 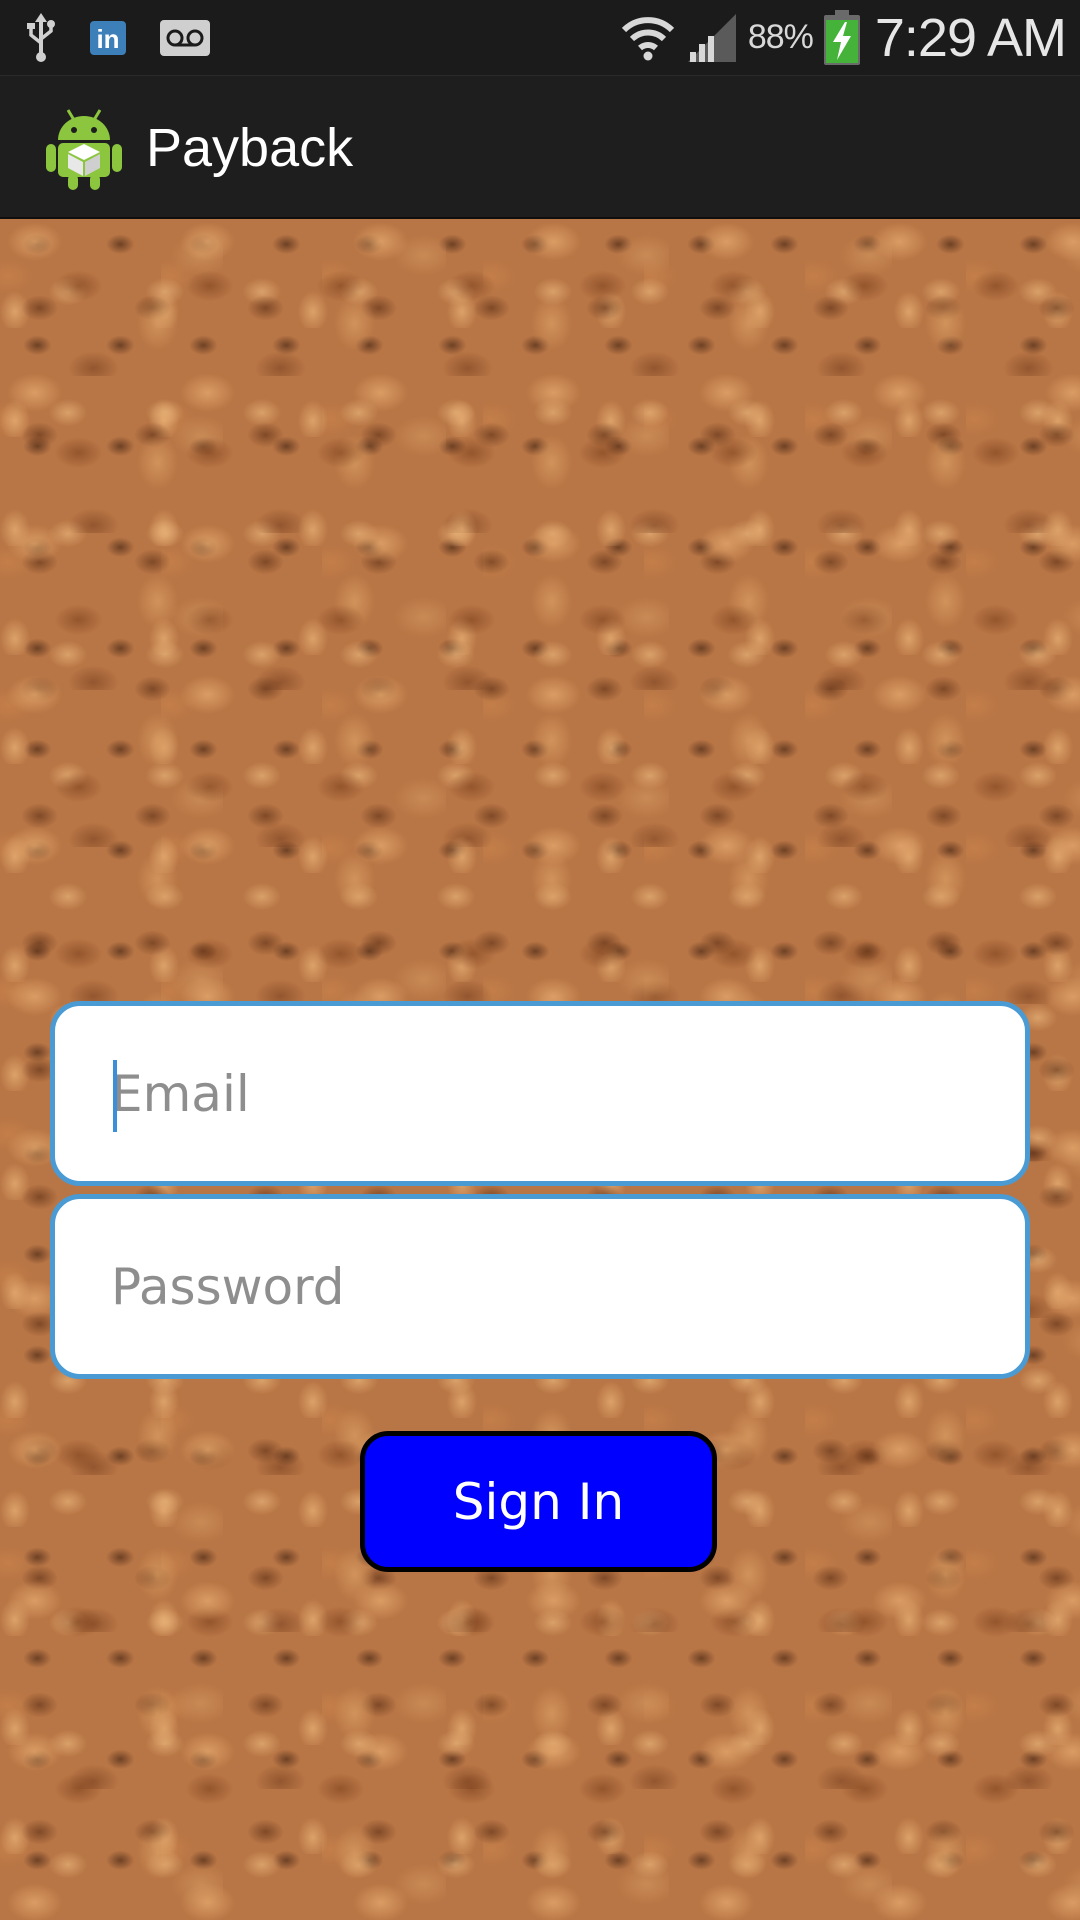 I want to click on usb-icon, so click(x=41, y=38).